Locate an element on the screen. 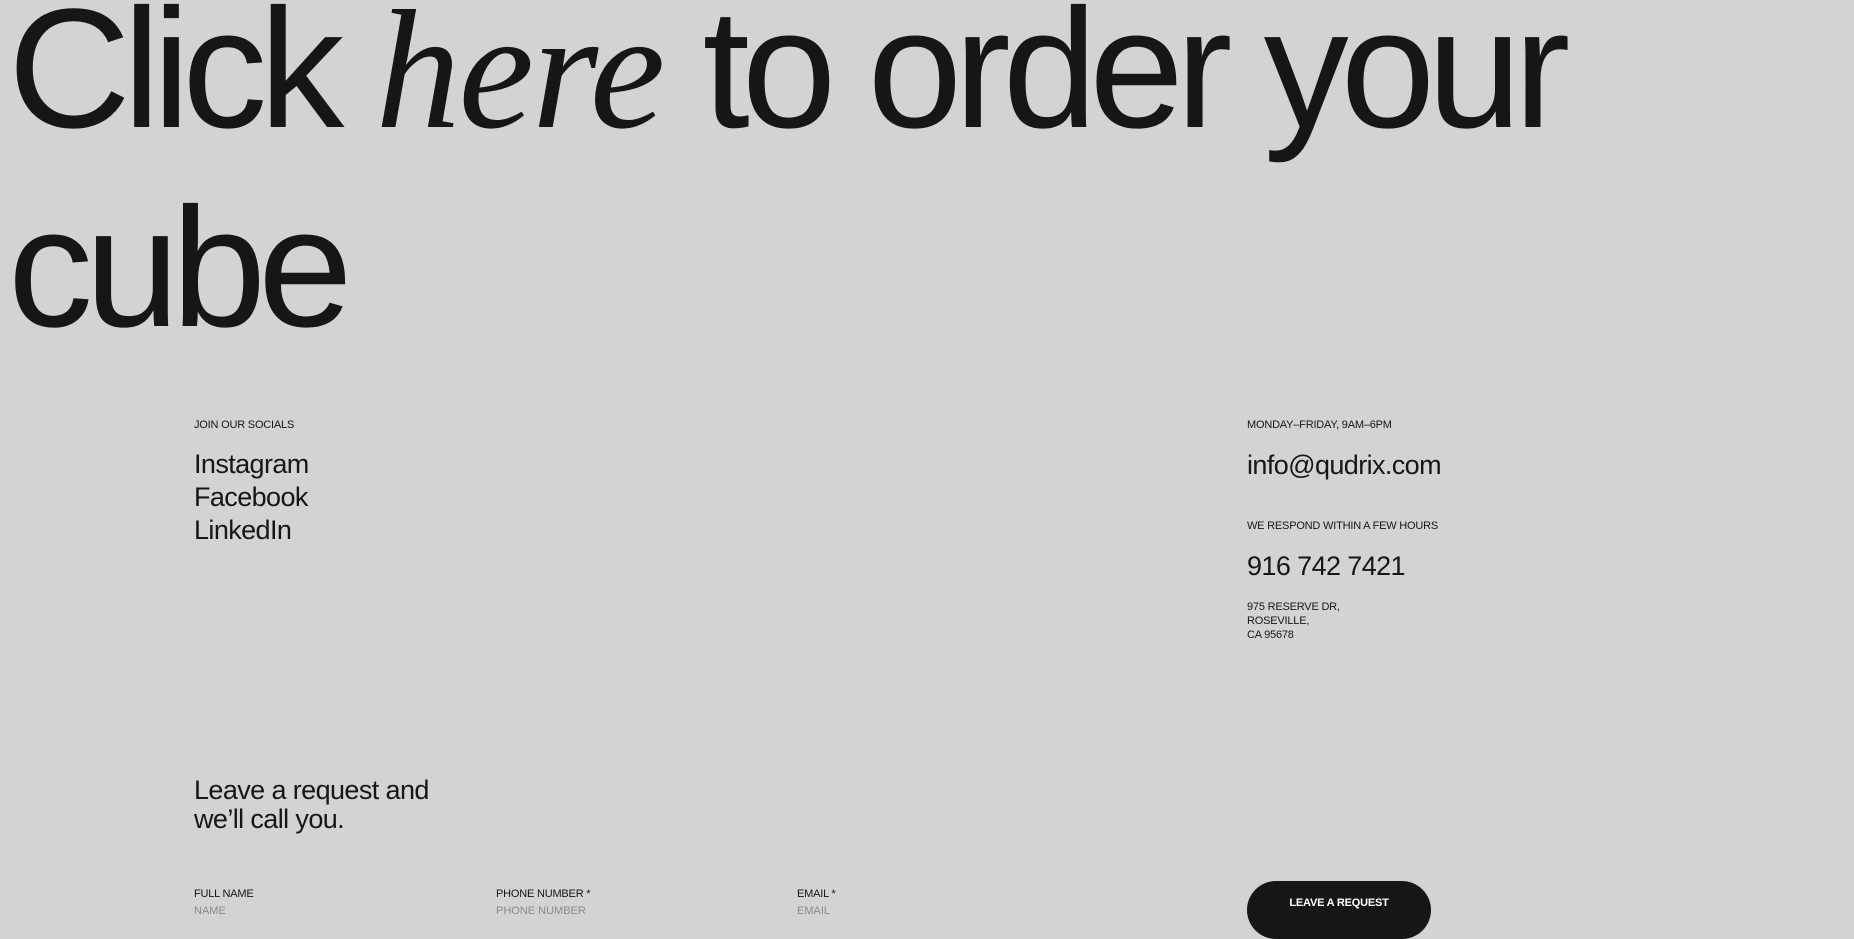 This screenshot has width=1854, height=939. instagram-link: Instagram is located at coordinates (251, 464).